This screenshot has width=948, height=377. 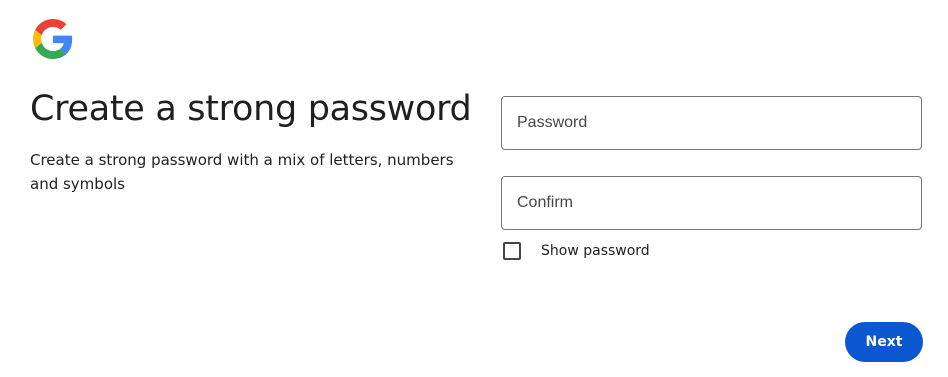 I want to click on page-title: Create a strong password, so click(x=251, y=109).